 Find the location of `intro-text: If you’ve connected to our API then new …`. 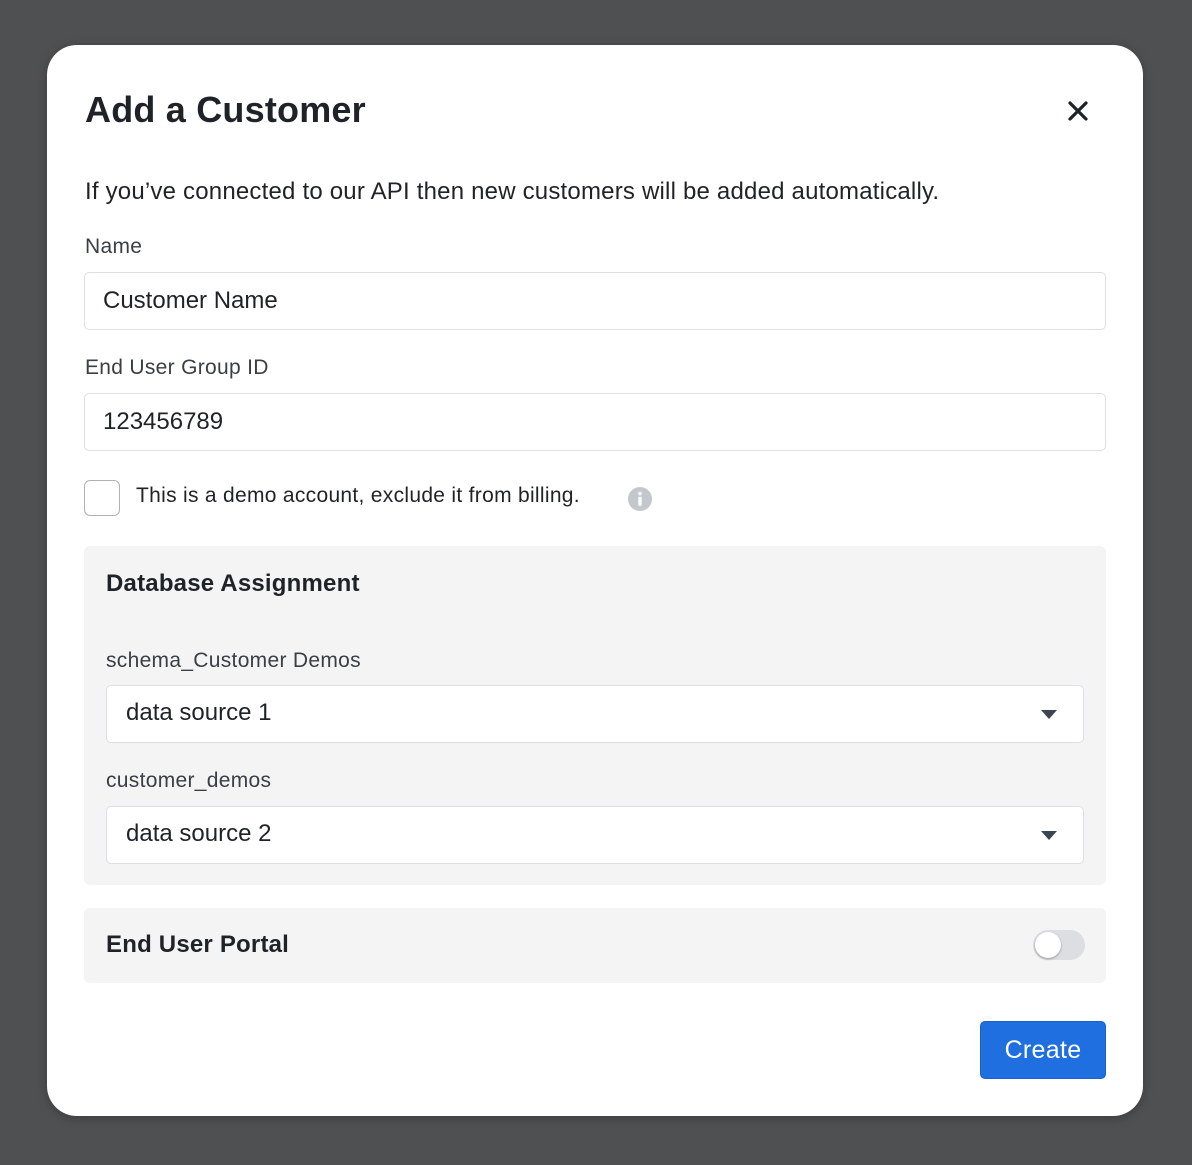

intro-text: If you’ve connected to our API then new … is located at coordinates (512, 191).